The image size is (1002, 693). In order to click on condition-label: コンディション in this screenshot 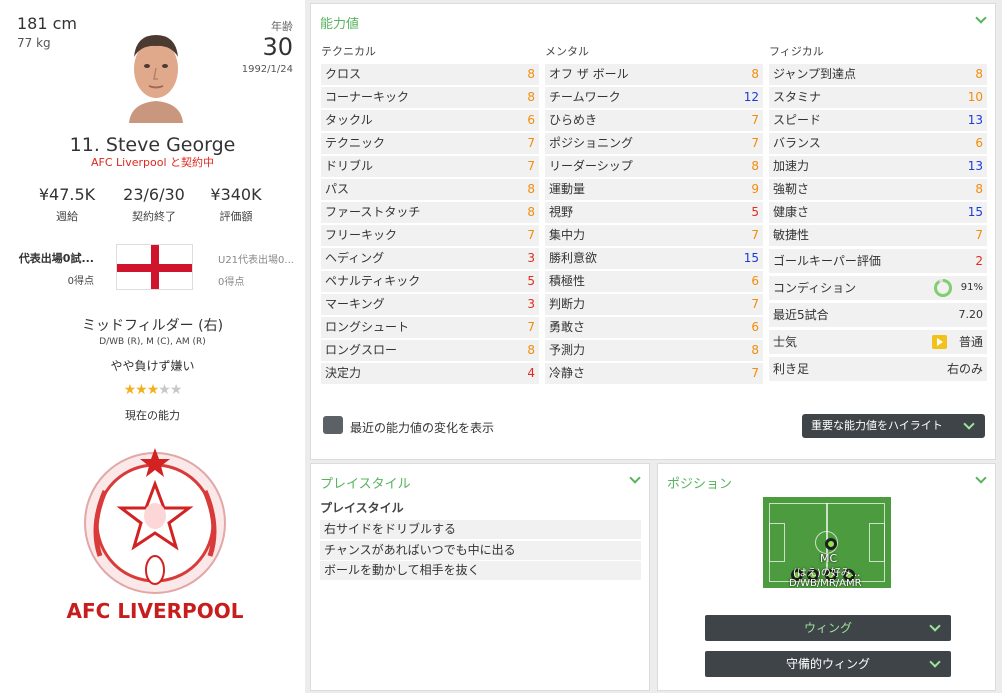, I will do `click(815, 288)`.